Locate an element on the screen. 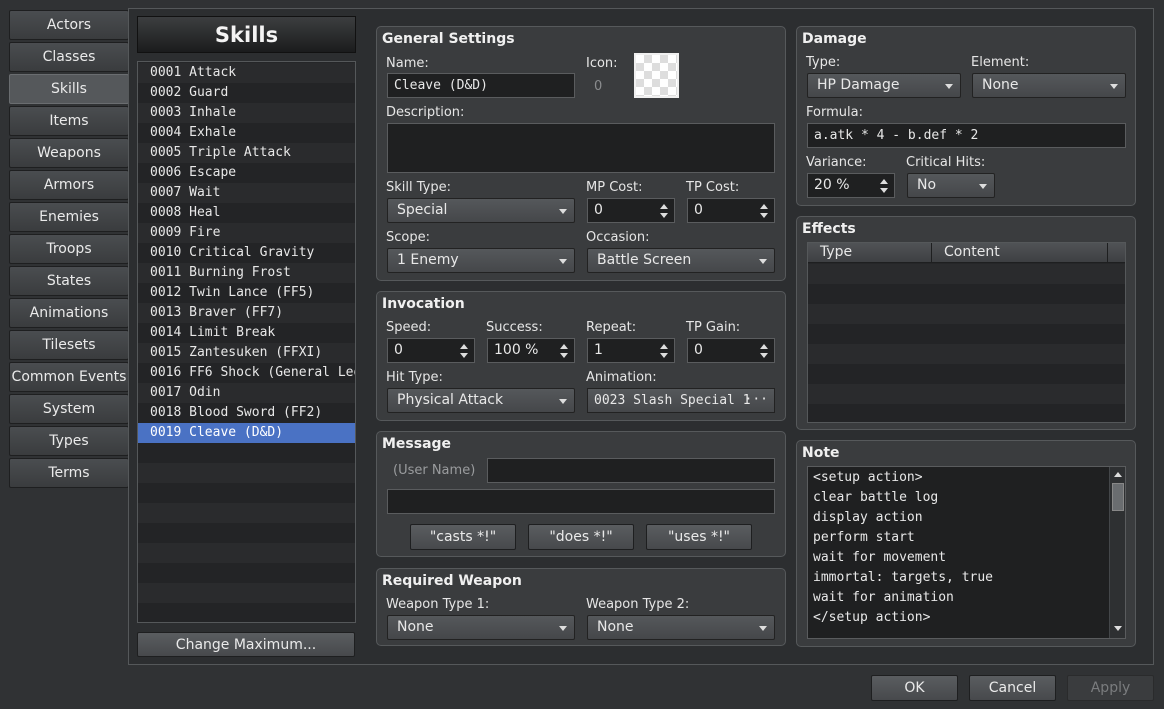  tab-actors: Actors is located at coordinates (69, 25).